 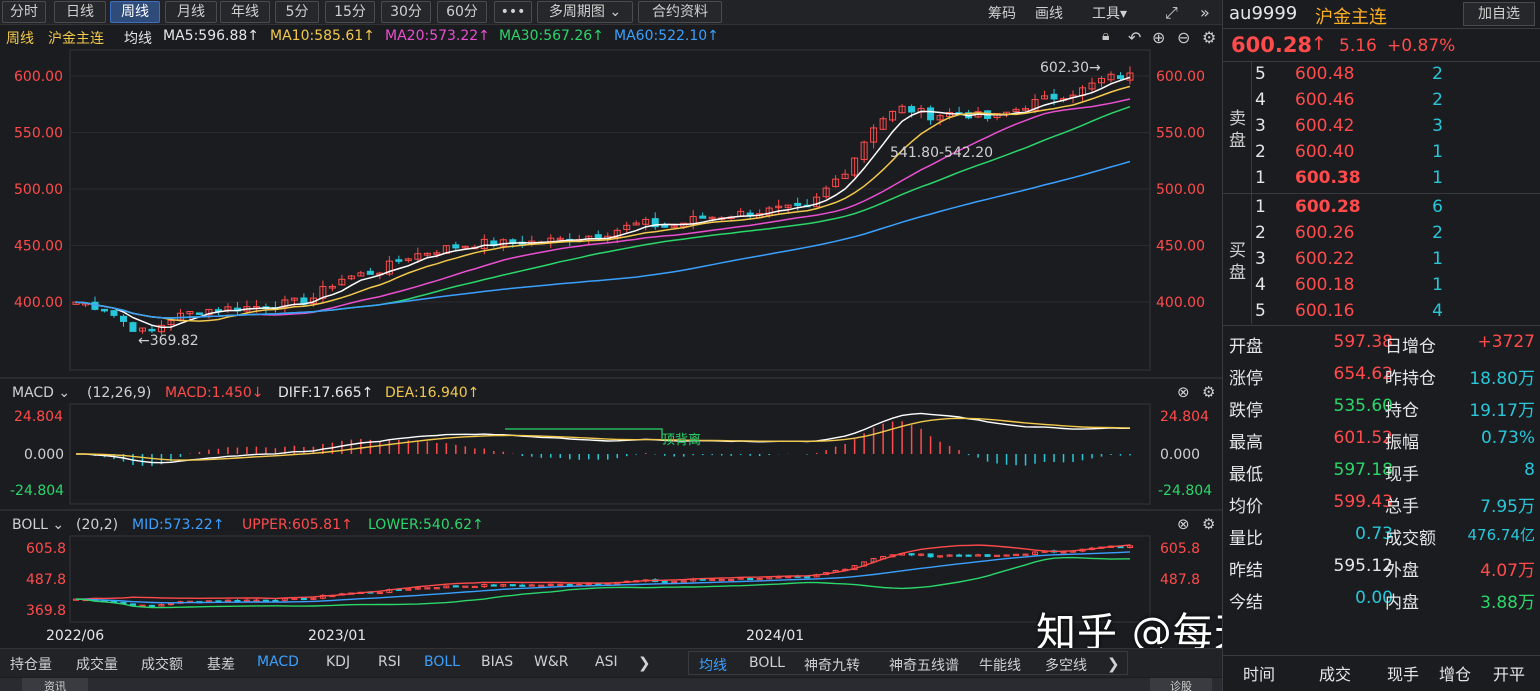 I want to click on stat-value: 0.73%, so click(x=1507, y=438).